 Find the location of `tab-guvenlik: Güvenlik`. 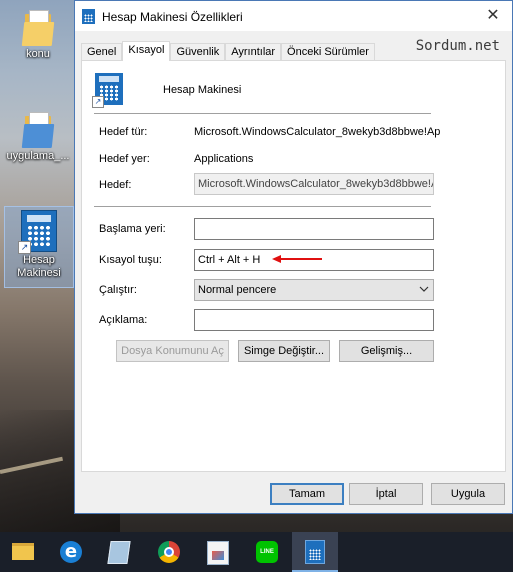

tab-guvenlik: Güvenlik is located at coordinates (198, 51).